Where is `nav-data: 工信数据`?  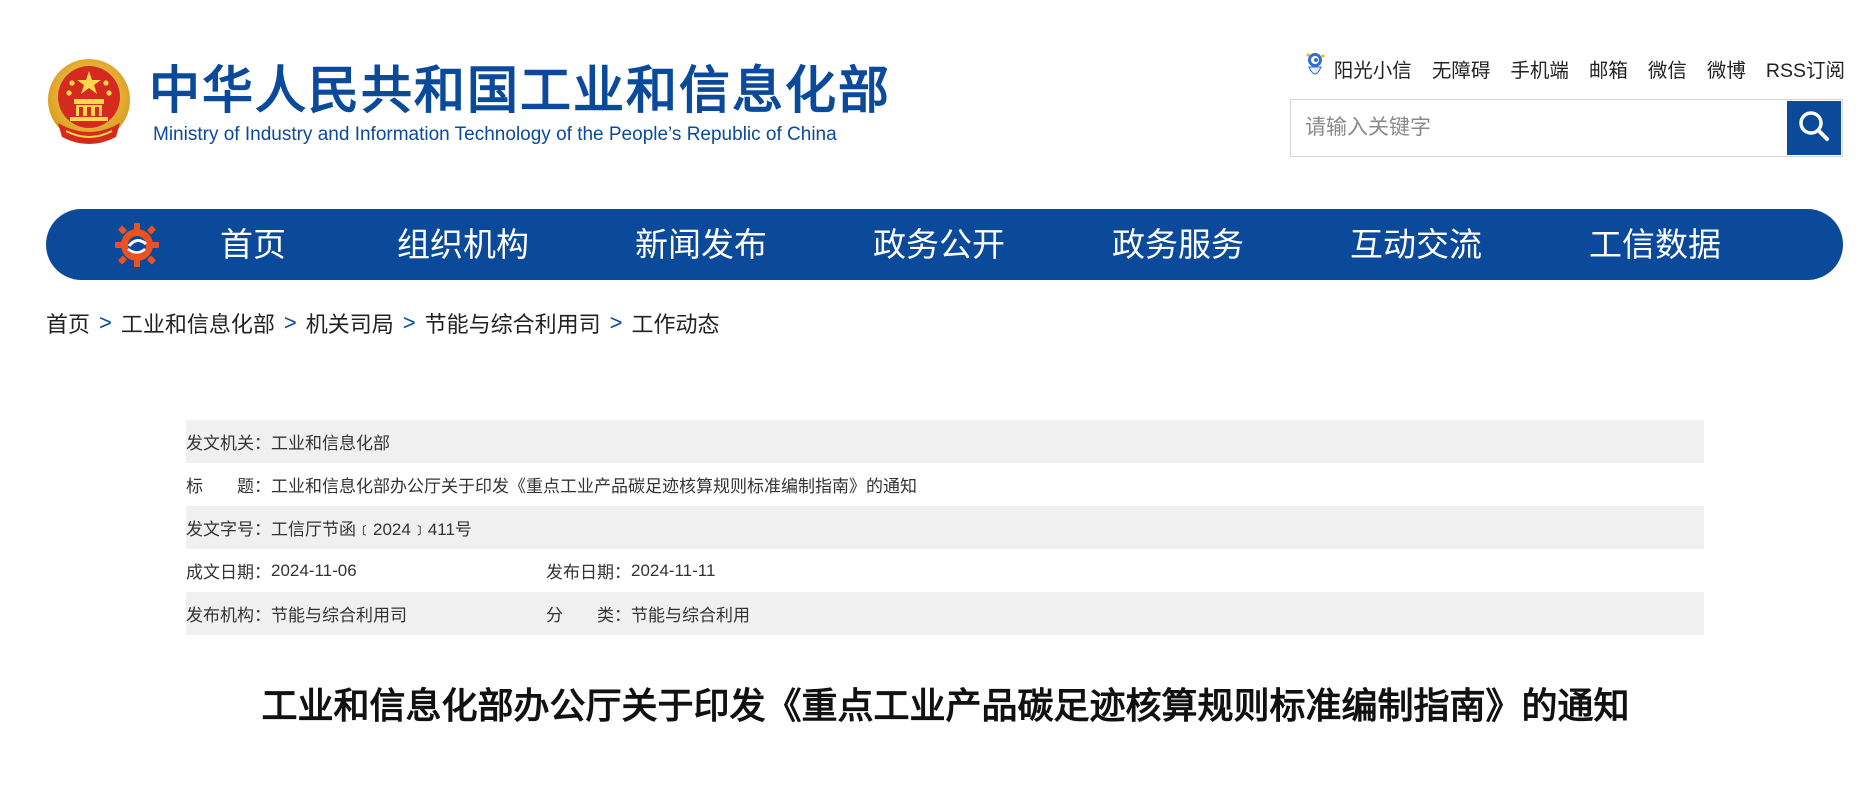
nav-data: 工信数据 is located at coordinates (1655, 244).